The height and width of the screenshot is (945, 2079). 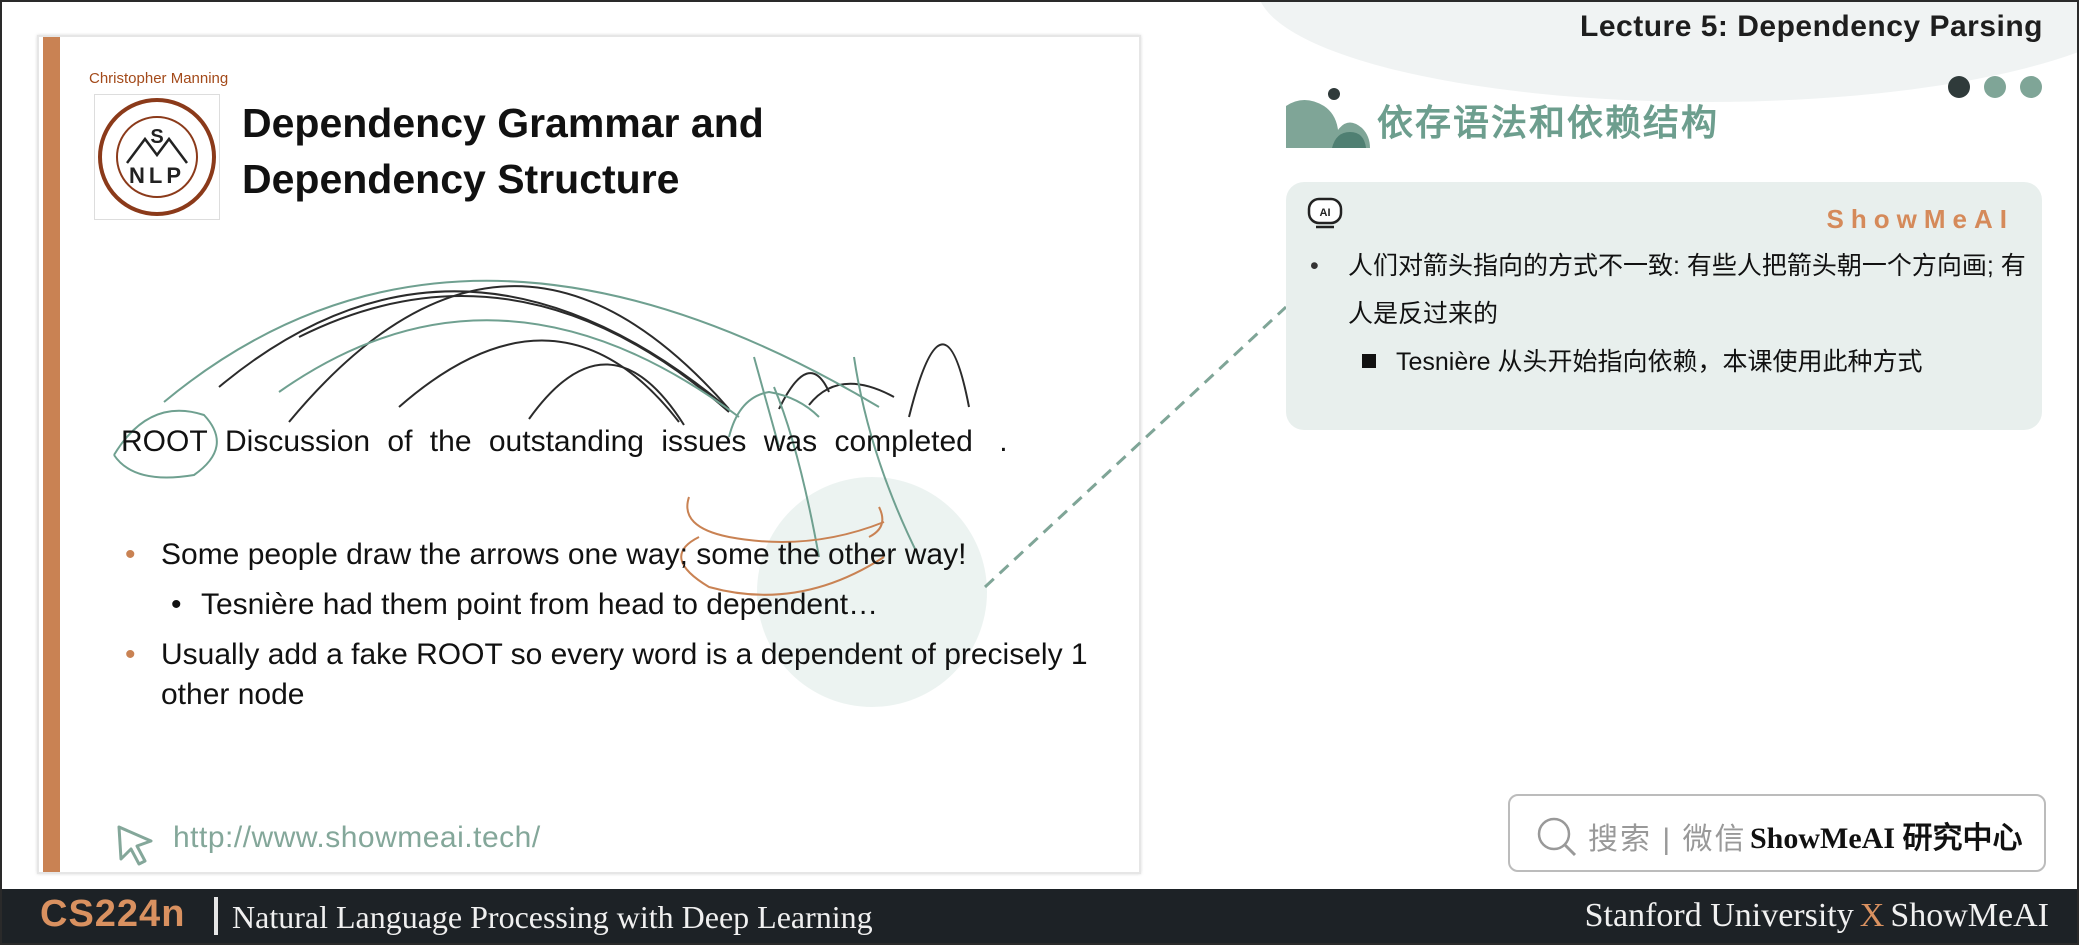 I want to click on footer-credits: Stanford University X ShowMeAI, so click(x=1817, y=916).